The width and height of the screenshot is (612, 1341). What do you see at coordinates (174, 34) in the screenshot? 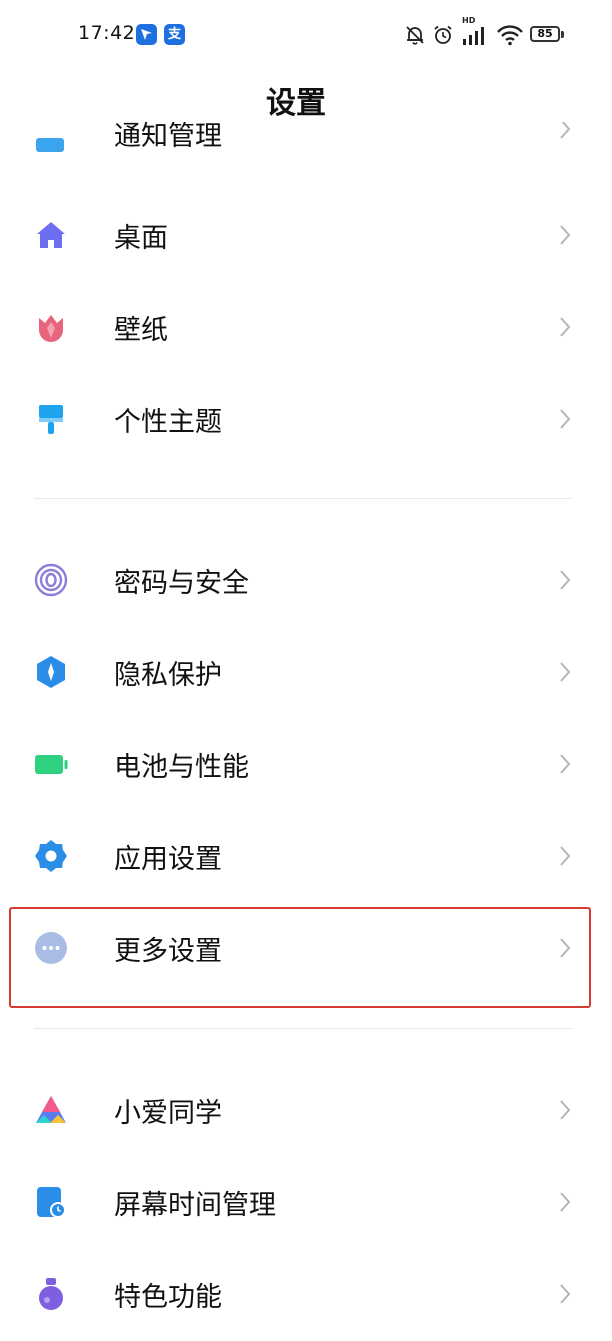
I see `alipay-icon: 支` at bounding box center [174, 34].